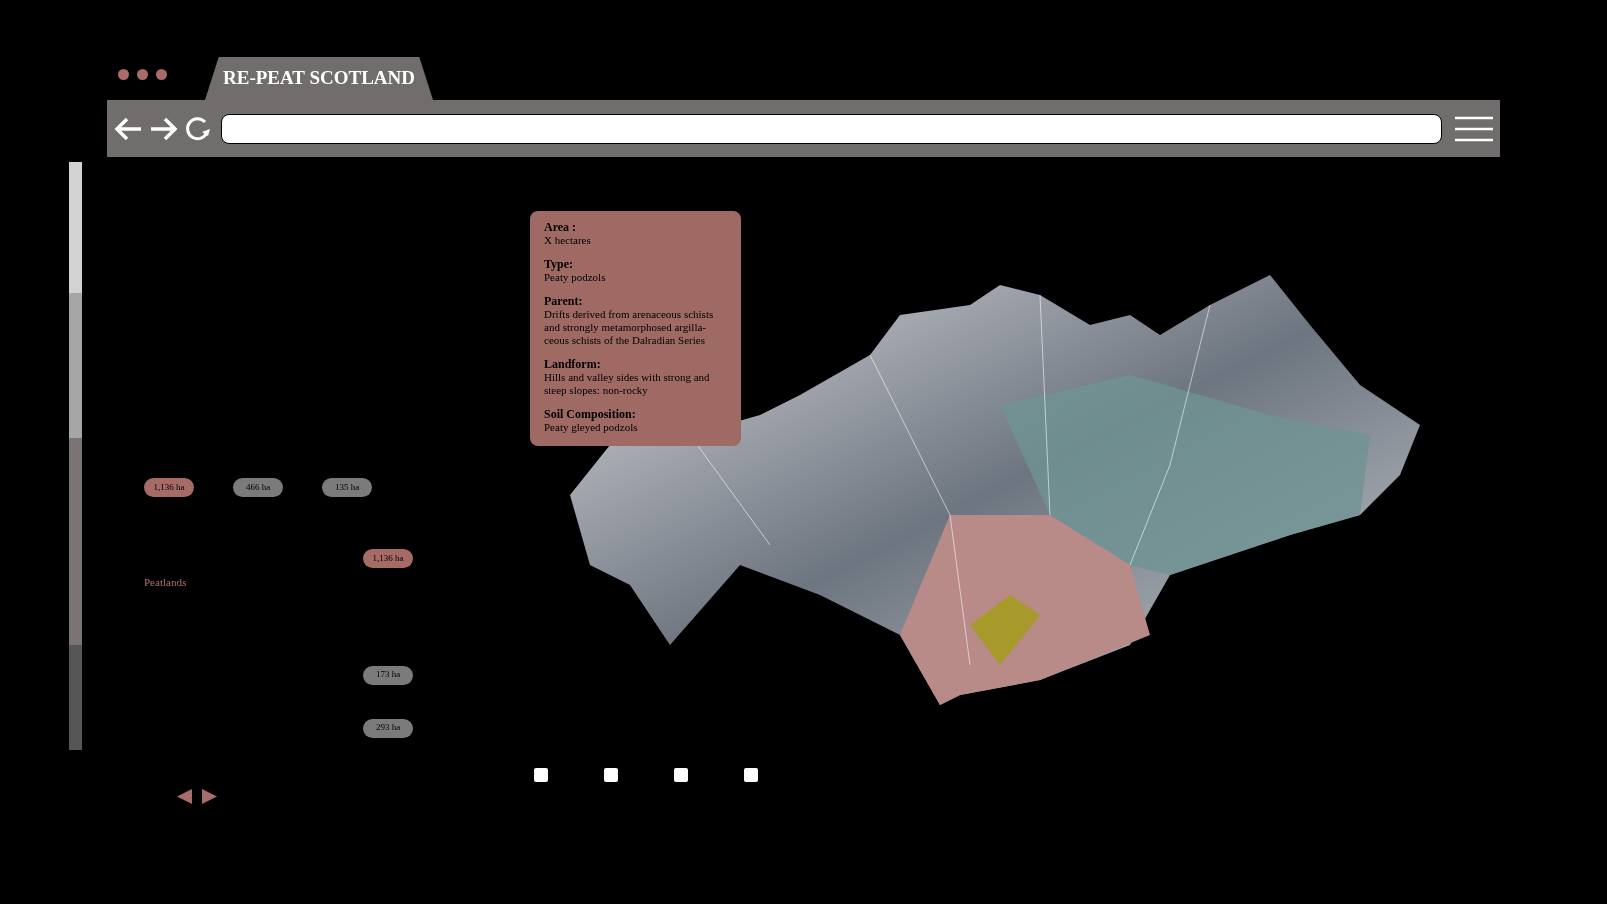 The height and width of the screenshot is (904, 1607). What do you see at coordinates (561, 227) in the screenshot?
I see `card-heading: Area :` at bounding box center [561, 227].